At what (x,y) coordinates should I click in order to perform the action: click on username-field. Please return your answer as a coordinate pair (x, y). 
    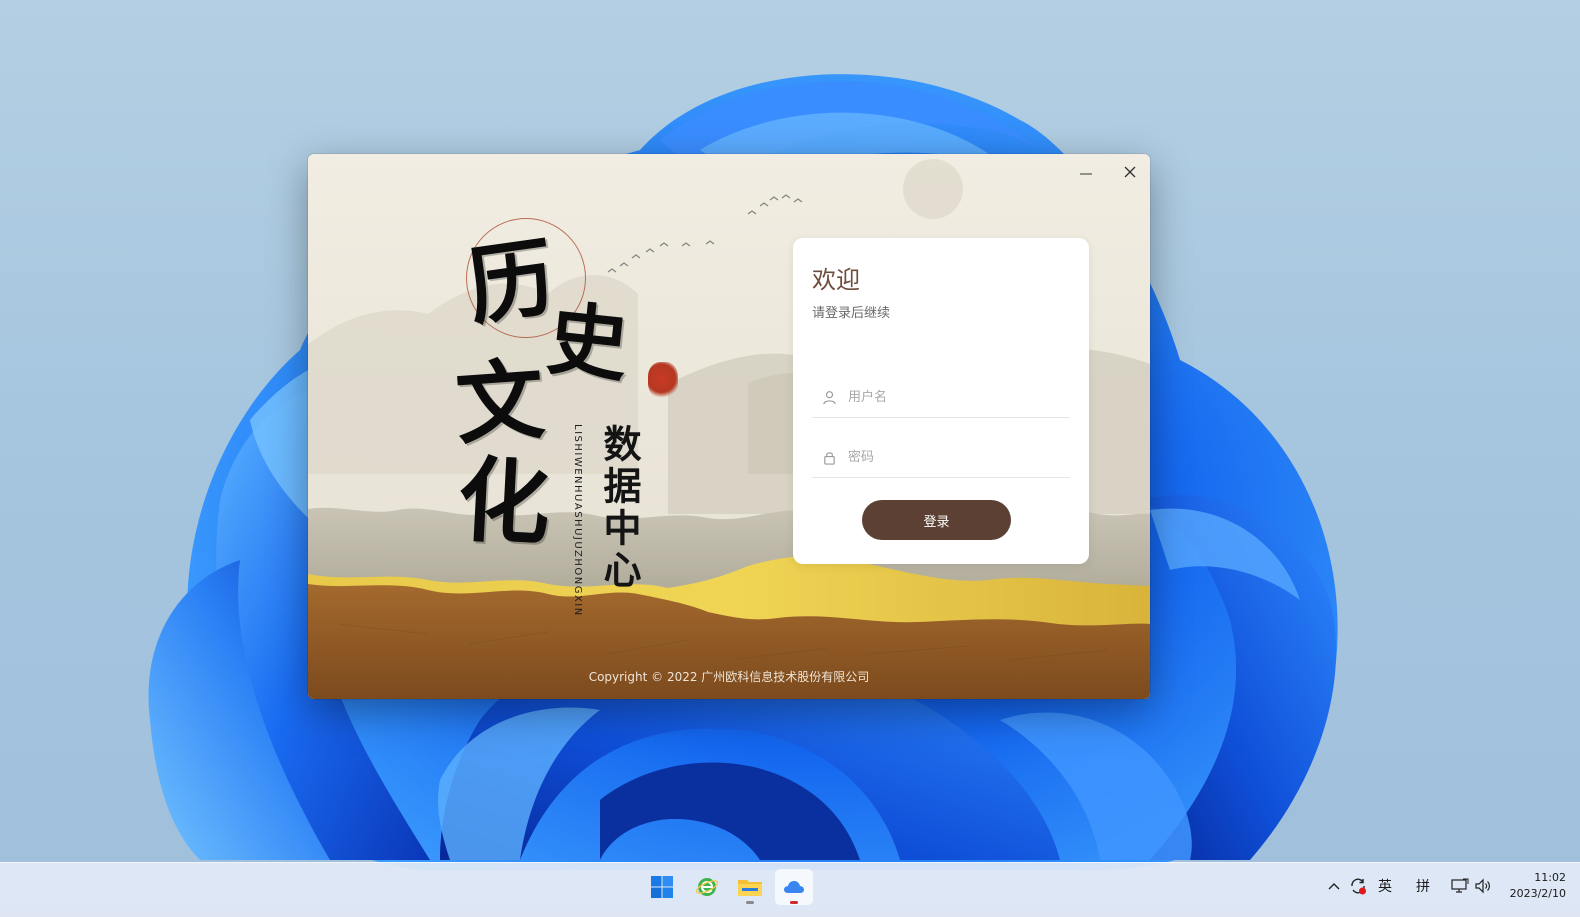
    Looking at the image, I should click on (941, 397).